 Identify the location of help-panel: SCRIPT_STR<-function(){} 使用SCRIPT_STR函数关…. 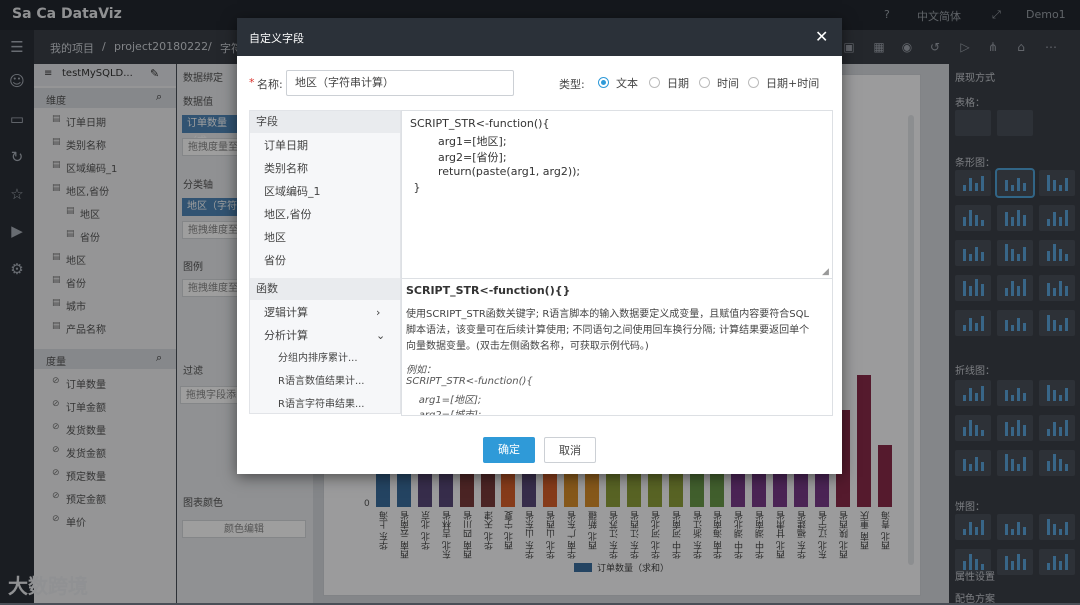
(617, 347).